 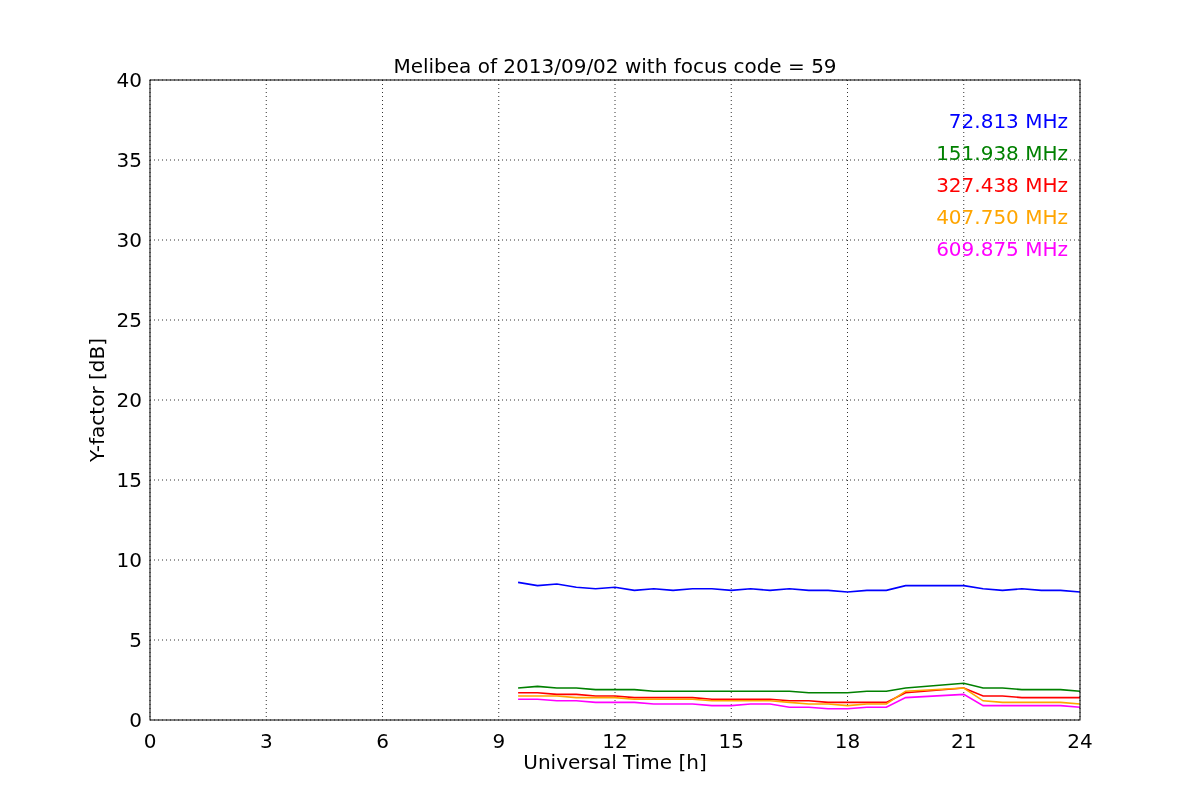 I want to click on tick-label: 12, so click(x=615, y=741).